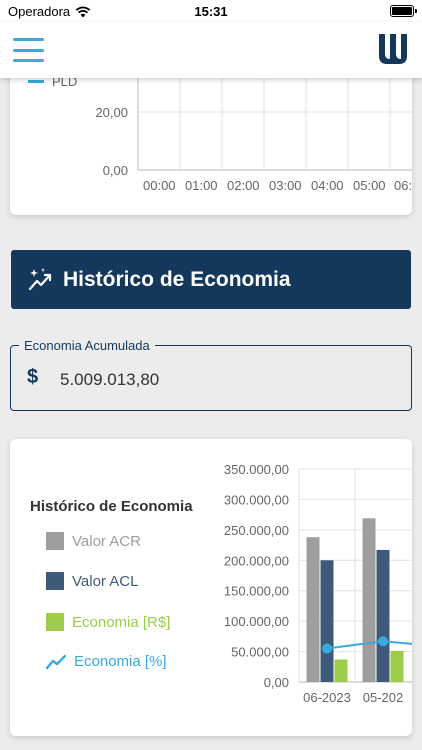 Image resolution: width=422 pixels, height=750 pixels. I want to click on x-tick-label: 04:00, so click(327, 185).